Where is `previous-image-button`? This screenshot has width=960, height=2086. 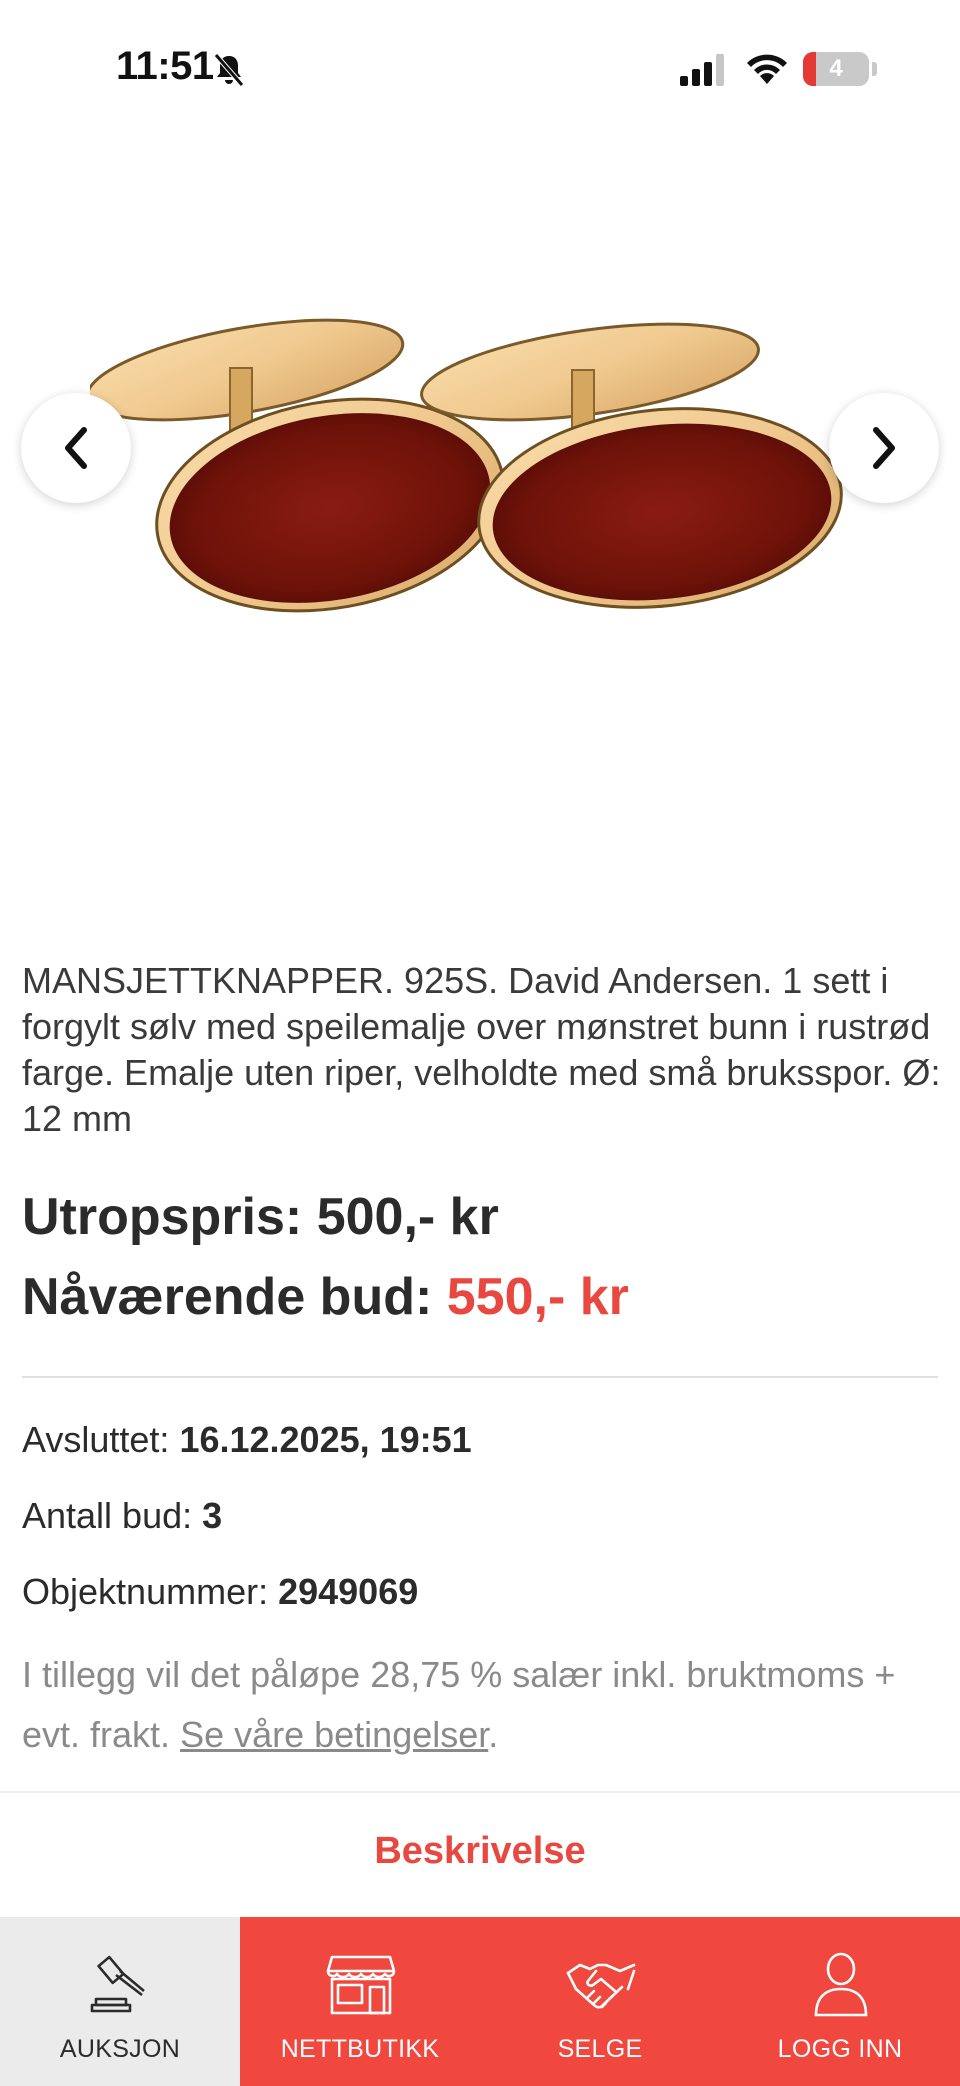 previous-image-button is located at coordinates (76, 448).